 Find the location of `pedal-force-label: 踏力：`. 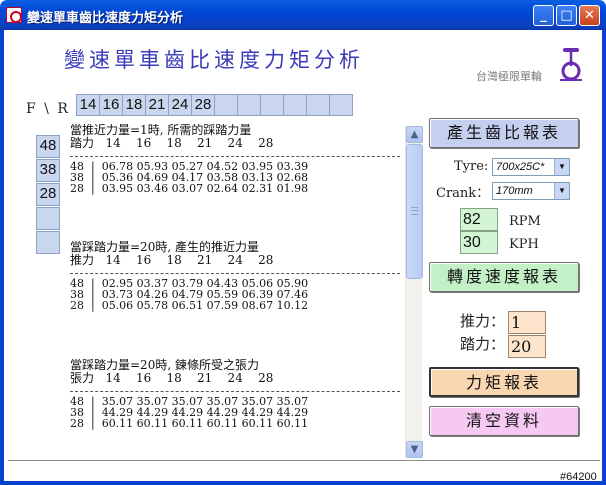

pedal-force-label: 踏力： is located at coordinates (483, 344).